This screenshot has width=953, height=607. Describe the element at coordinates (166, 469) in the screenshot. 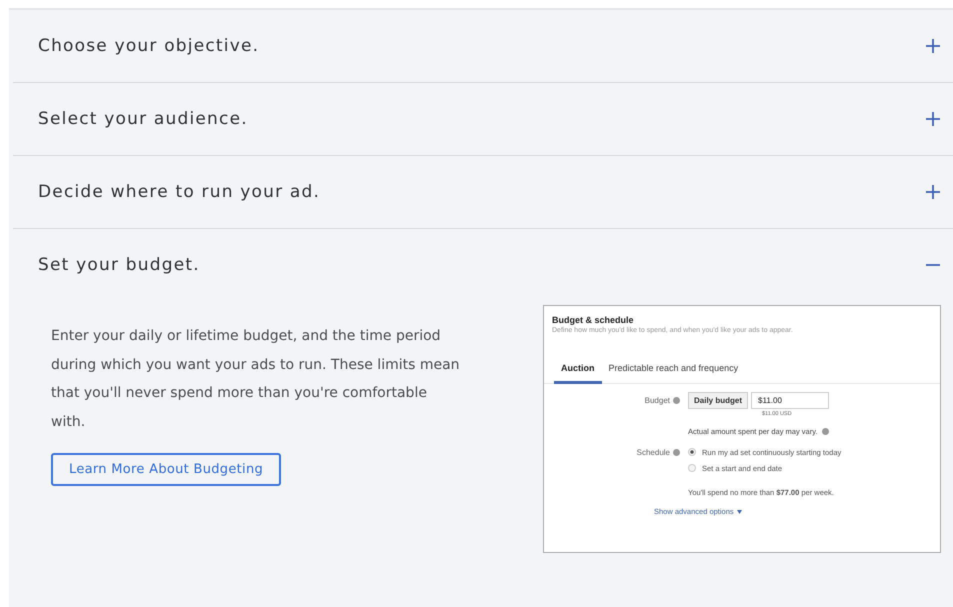

I see `learn-more-button: Learn More About Budgeting` at that location.